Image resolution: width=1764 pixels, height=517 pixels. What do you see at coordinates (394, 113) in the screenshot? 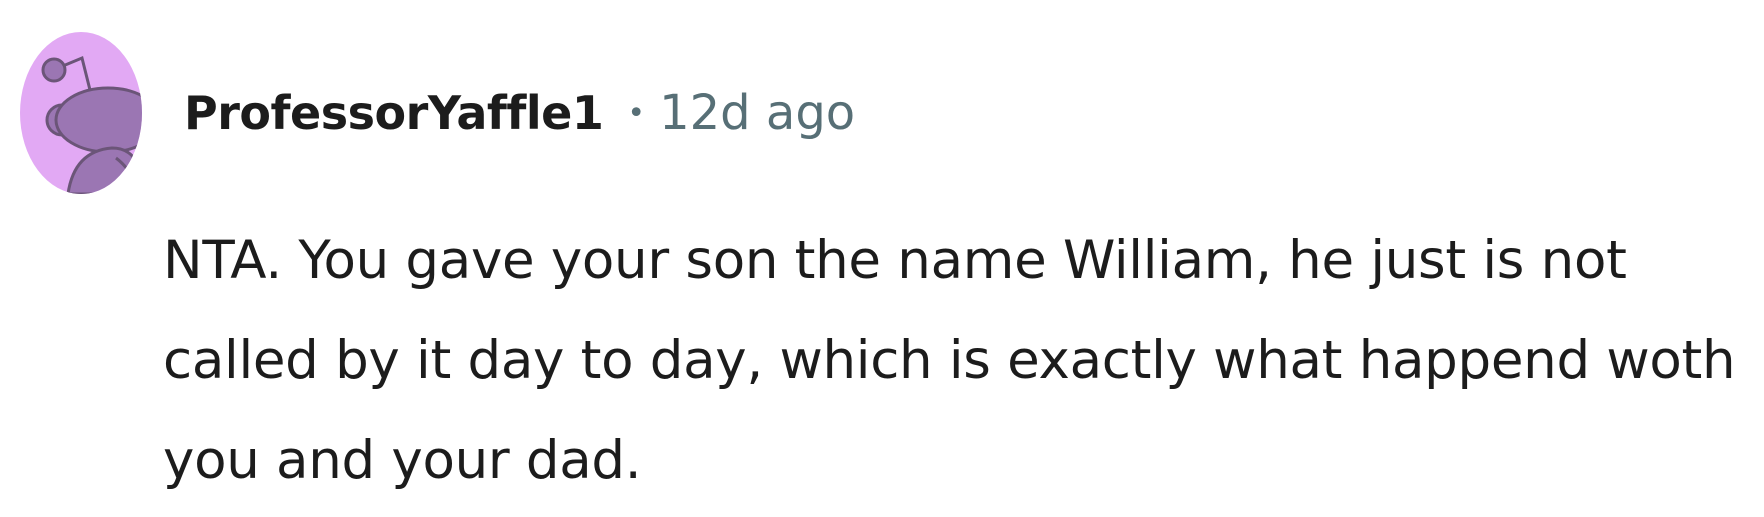
I see `username-link: ProfessorYaffle1` at bounding box center [394, 113].